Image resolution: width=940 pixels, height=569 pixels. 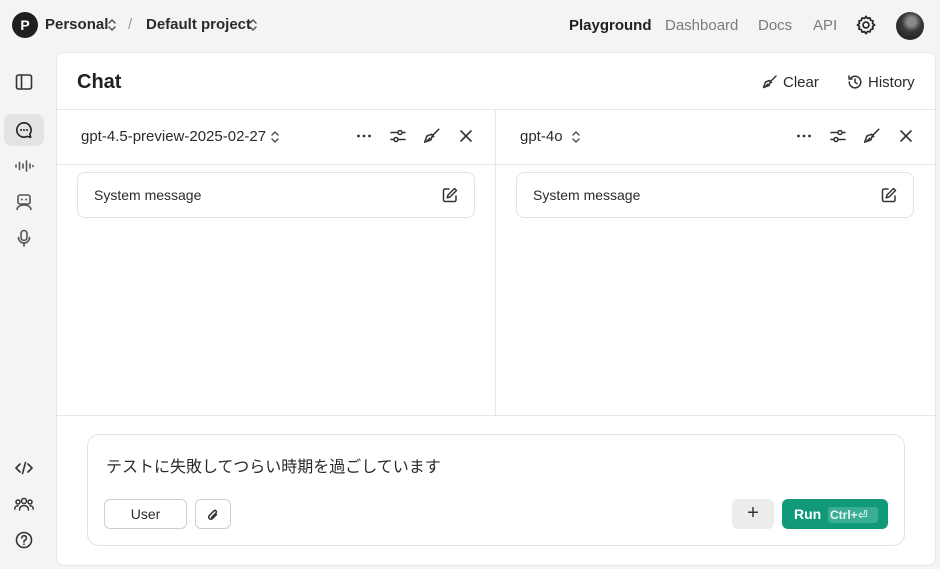 What do you see at coordinates (24, 130) in the screenshot?
I see `chat-icon` at bounding box center [24, 130].